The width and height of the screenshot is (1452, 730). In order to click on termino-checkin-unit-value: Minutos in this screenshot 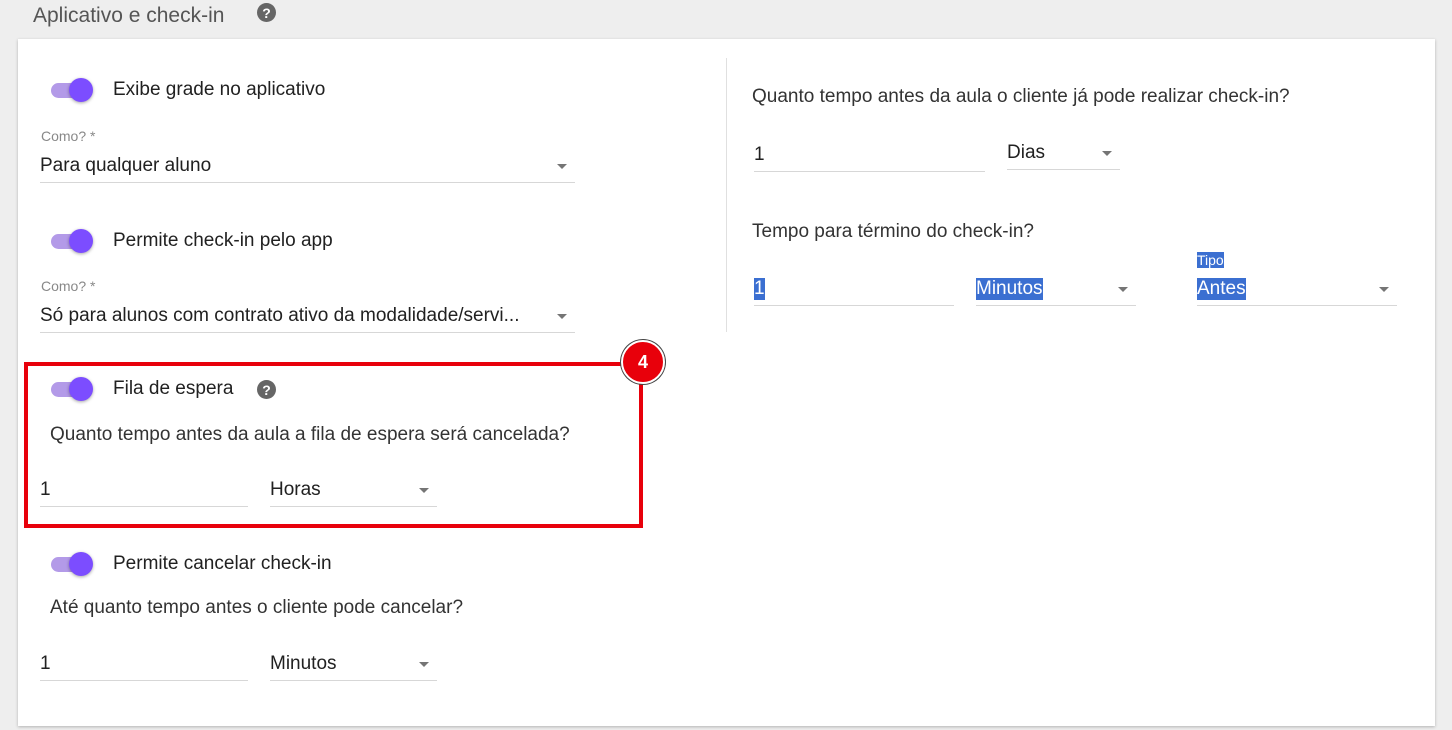, I will do `click(1009, 289)`.